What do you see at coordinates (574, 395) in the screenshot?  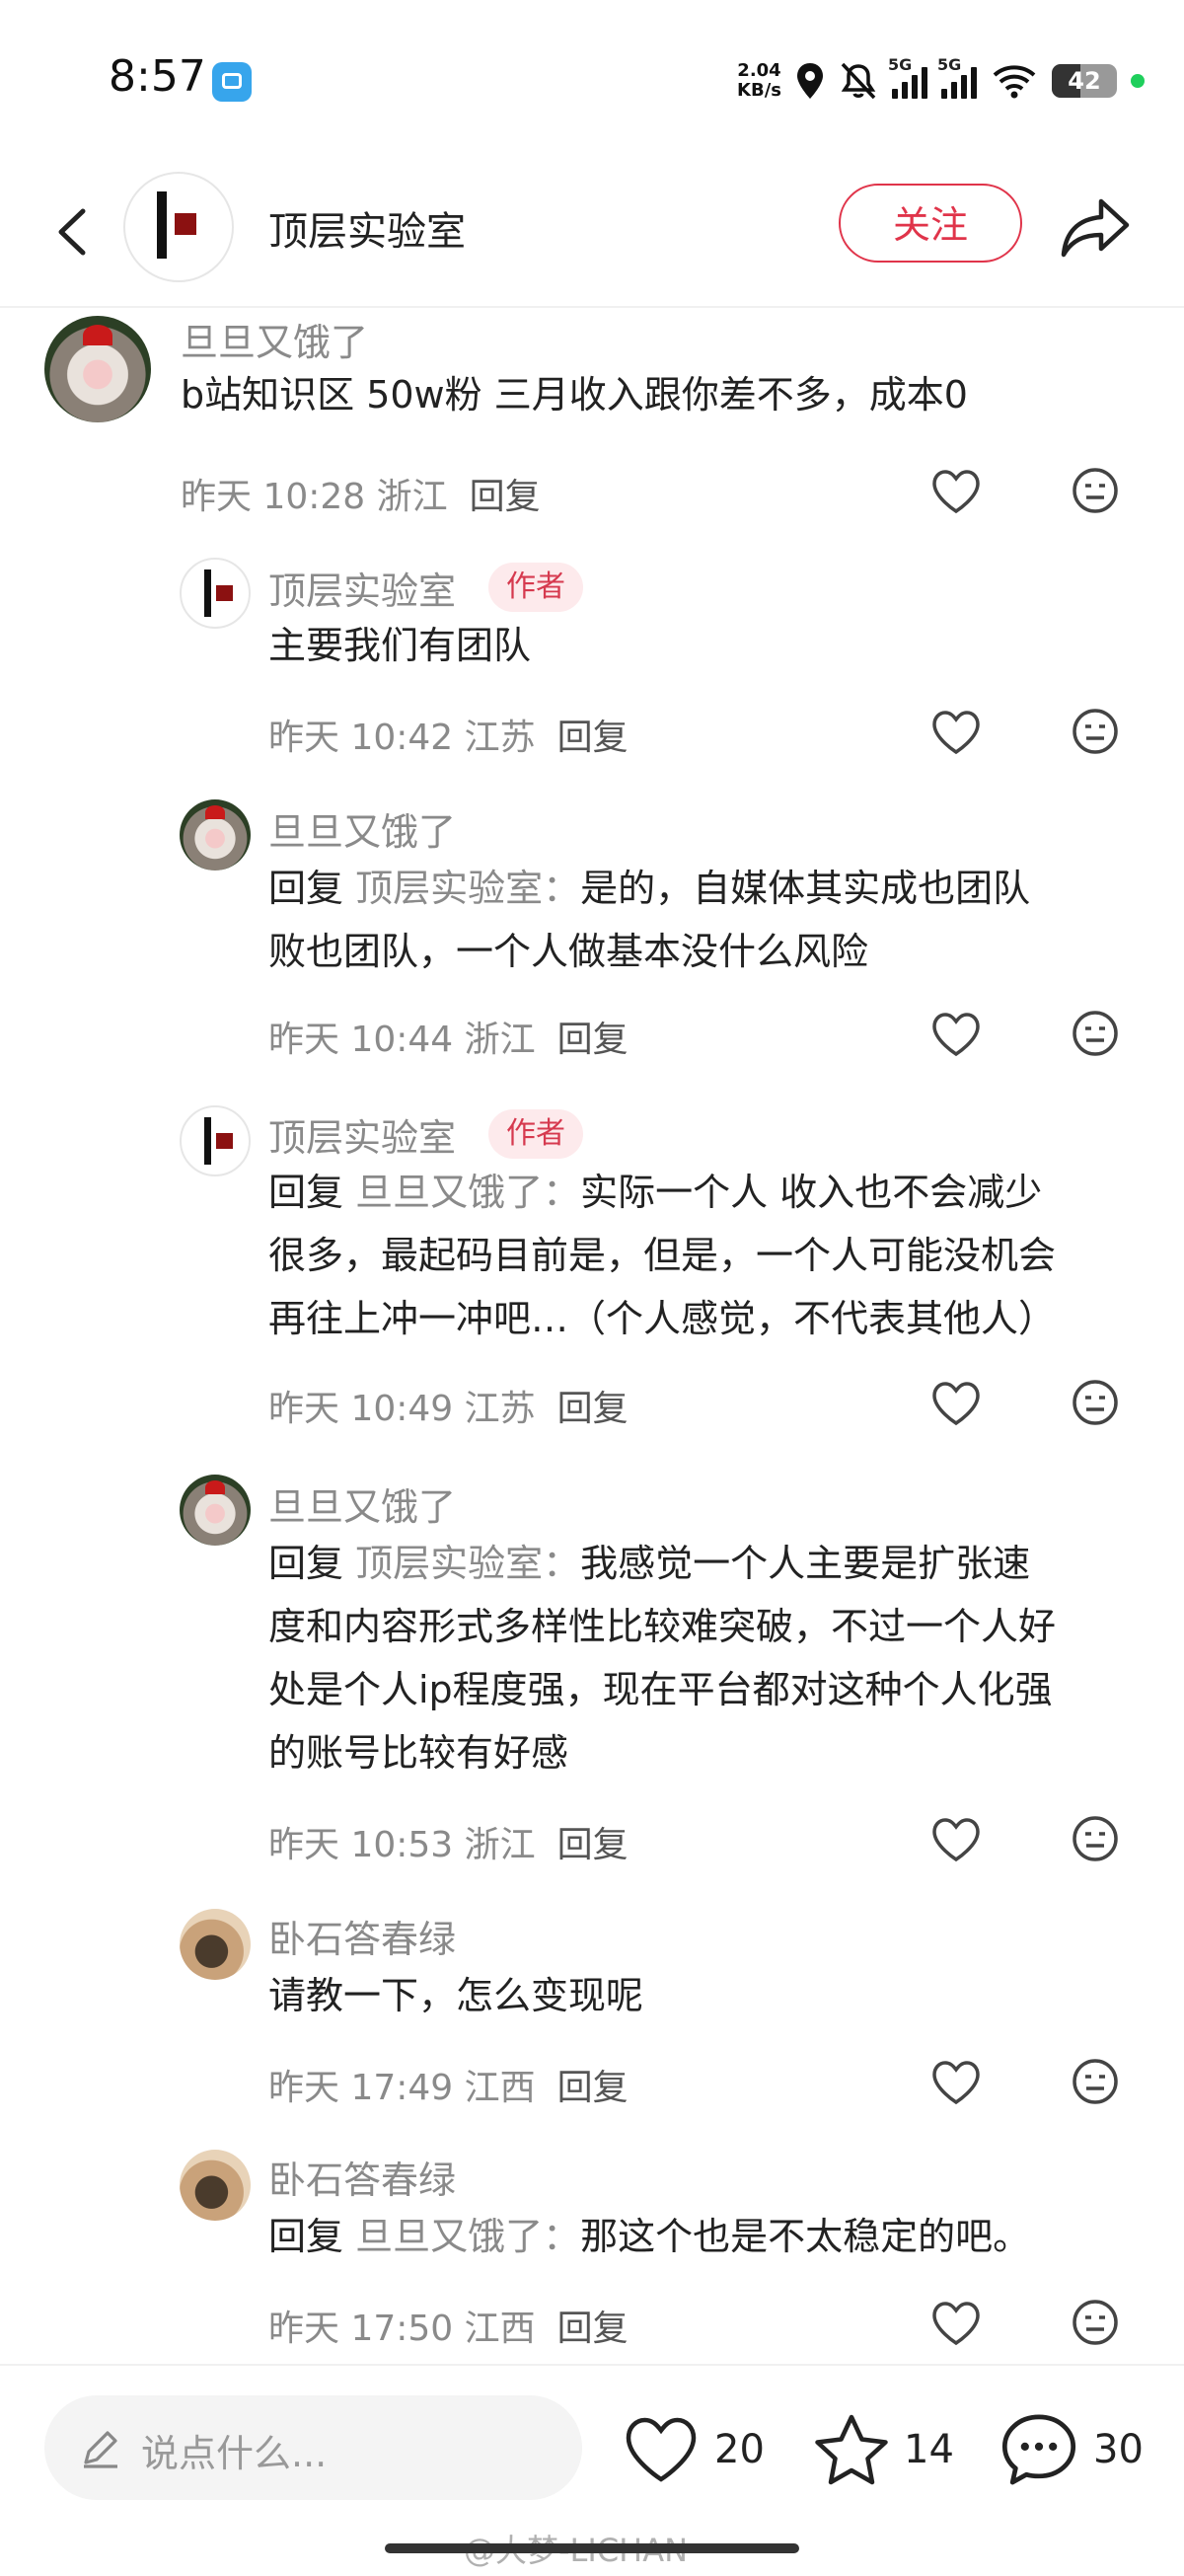 I see `comment-text: b站知识区 50w粉 三月收入跟你差不多，成本0` at bounding box center [574, 395].